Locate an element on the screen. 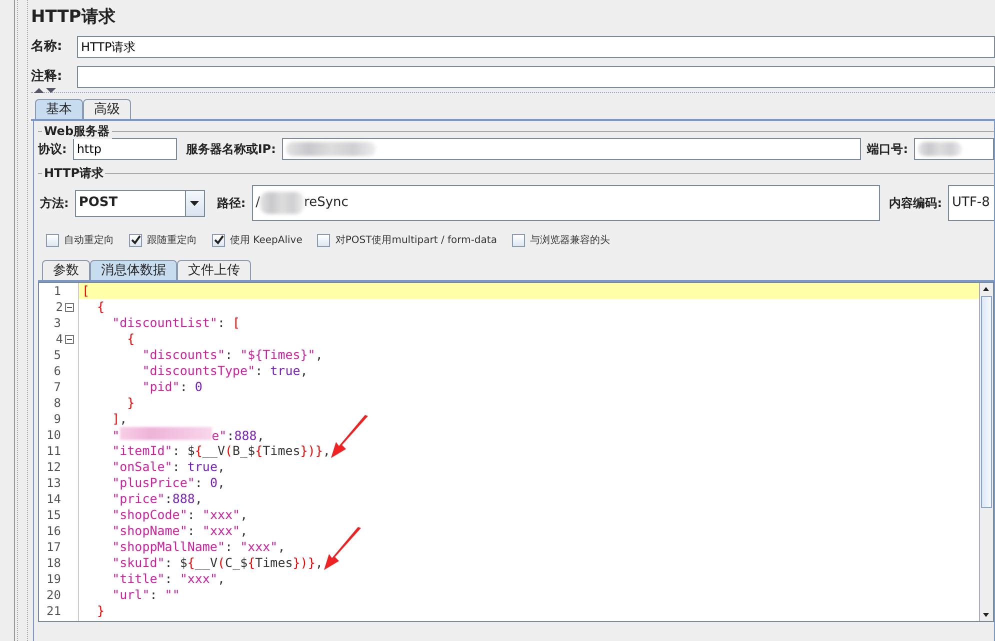 This screenshot has height=641, width=995. line-number: 16 is located at coordinates (53, 531).